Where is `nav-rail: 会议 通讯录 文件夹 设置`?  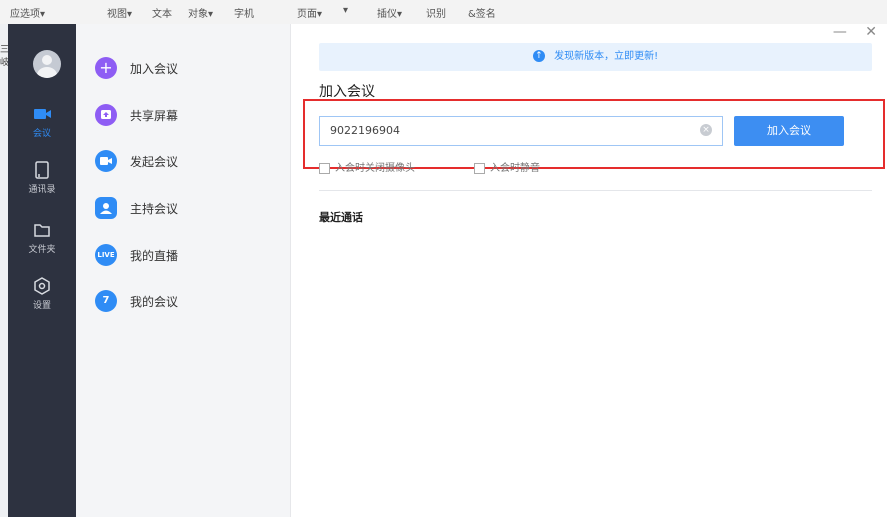 nav-rail: 会议 通讯录 文件夹 设置 is located at coordinates (42, 270).